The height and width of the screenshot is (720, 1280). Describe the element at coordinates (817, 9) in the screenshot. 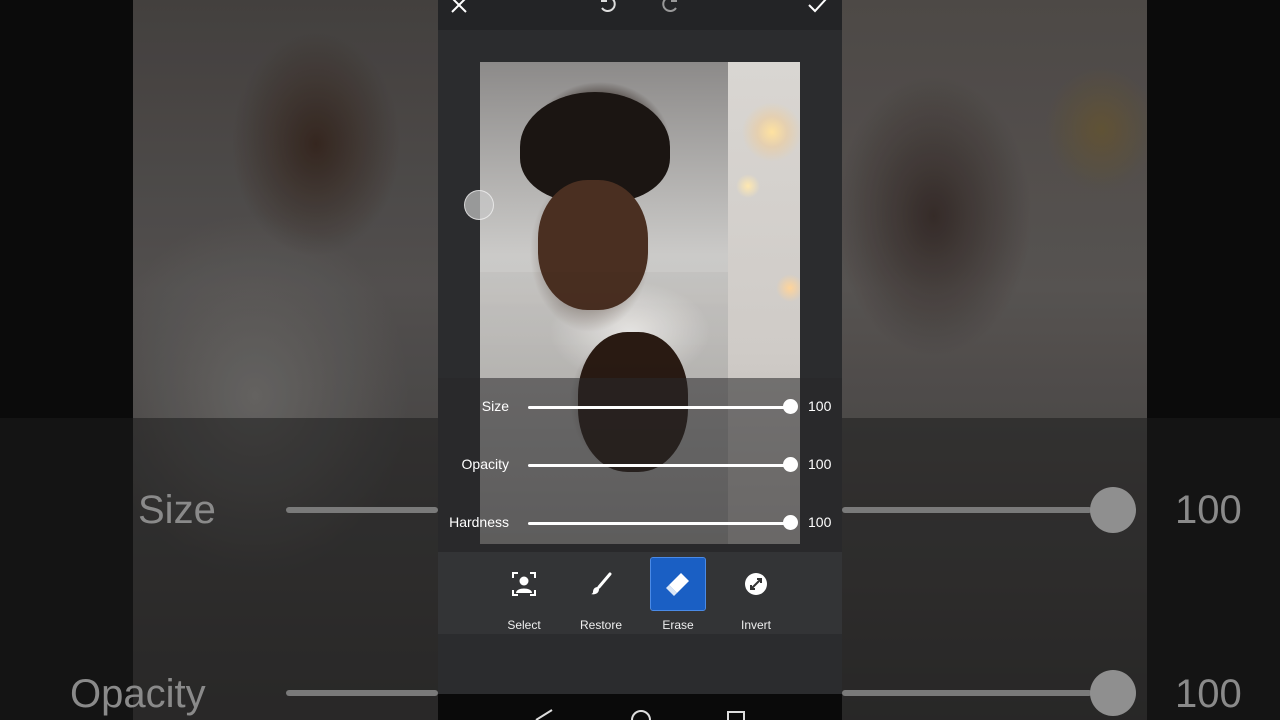

I see `check-icon` at that location.